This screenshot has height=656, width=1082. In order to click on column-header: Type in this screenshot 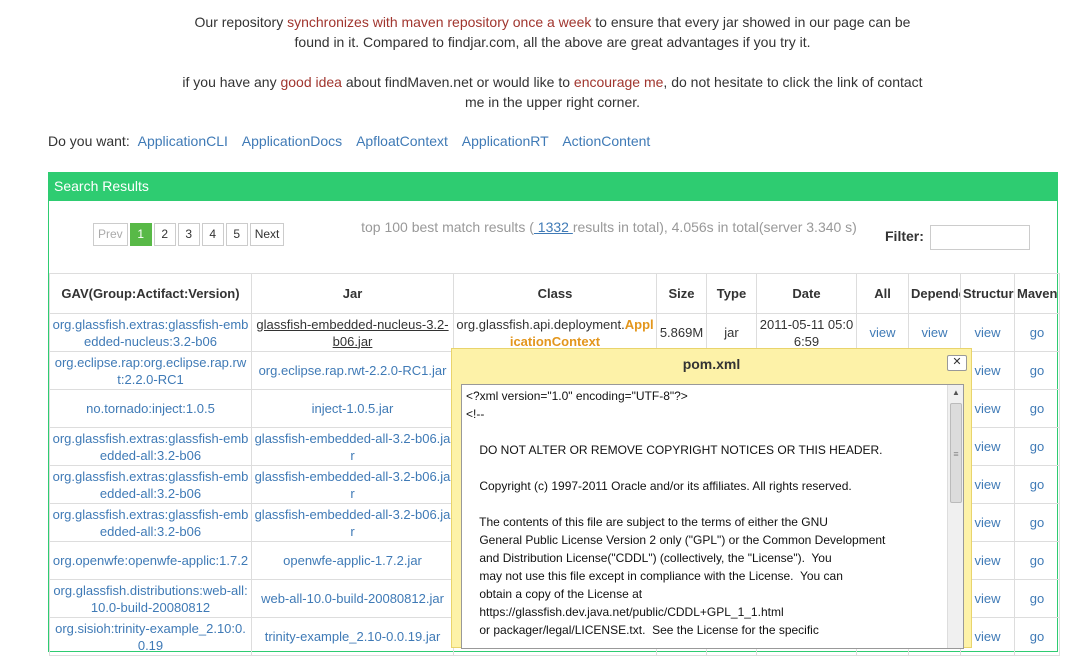, I will do `click(731, 293)`.